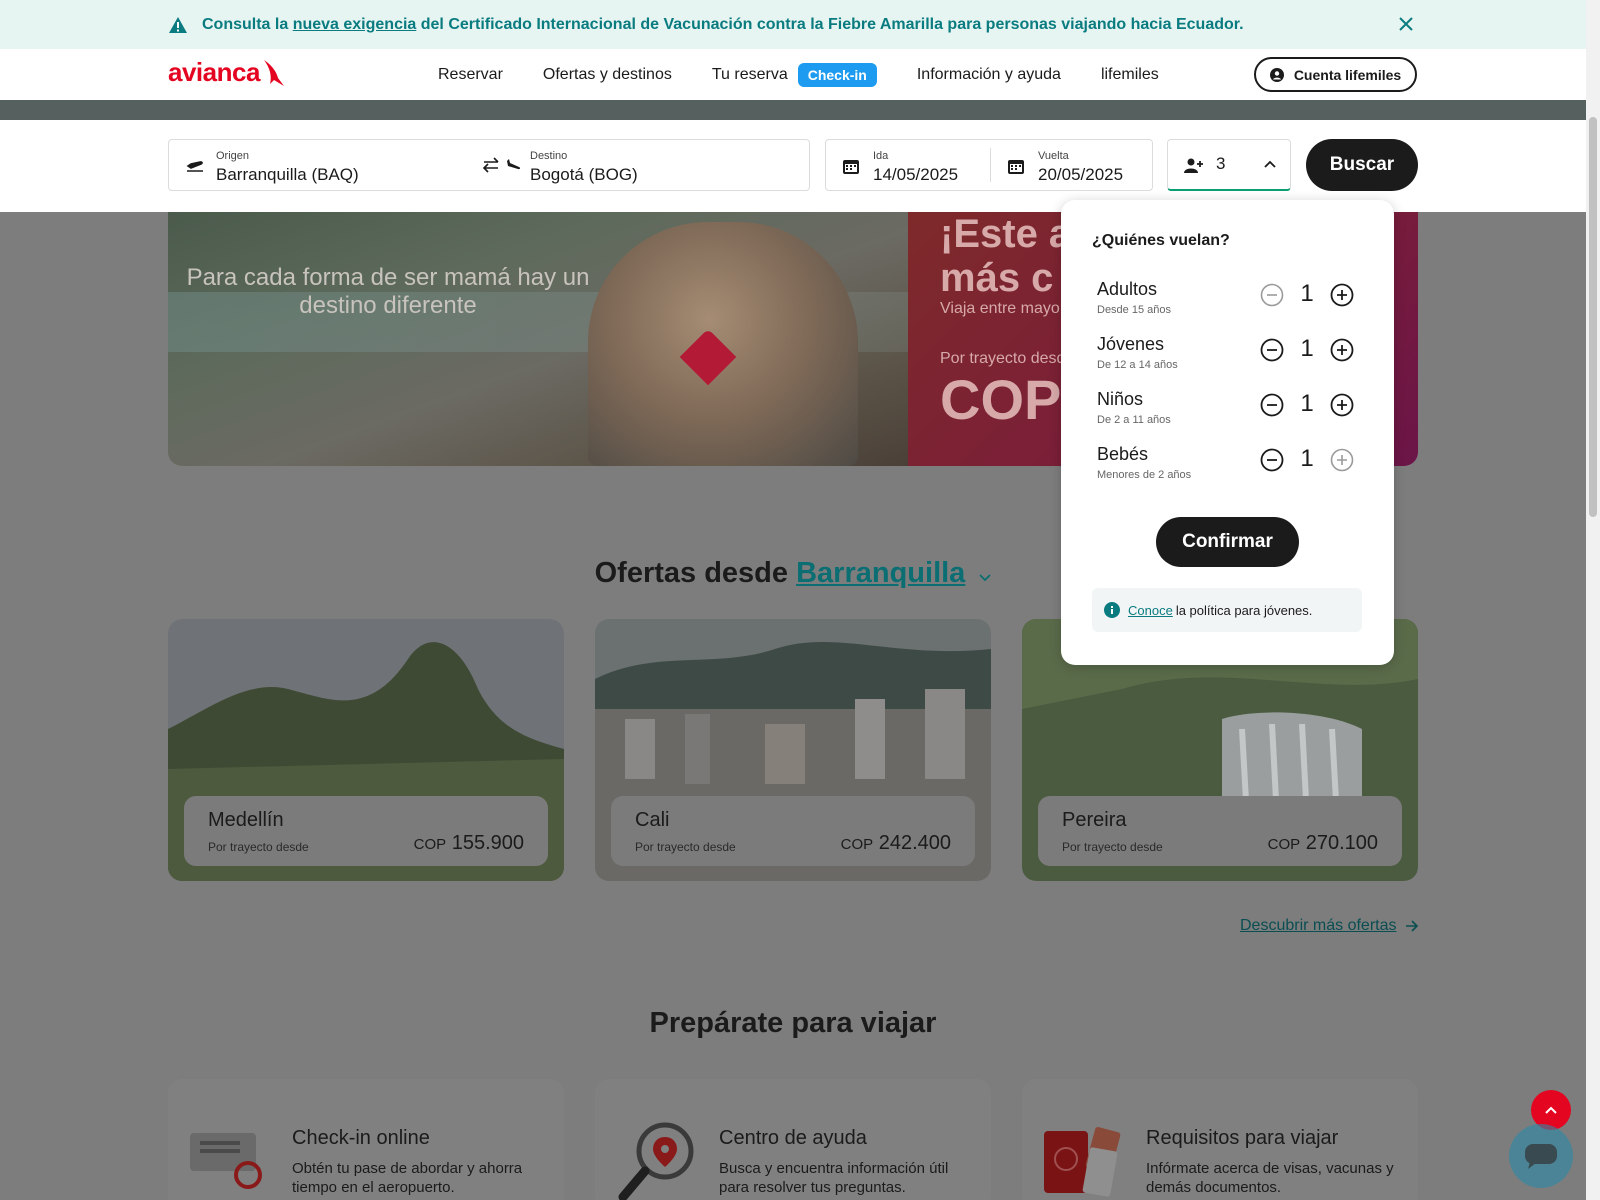 The image size is (1600, 1200). Describe the element at coordinates (985, 578) in the screenshot. I see `chevron-down-icon` at that location.